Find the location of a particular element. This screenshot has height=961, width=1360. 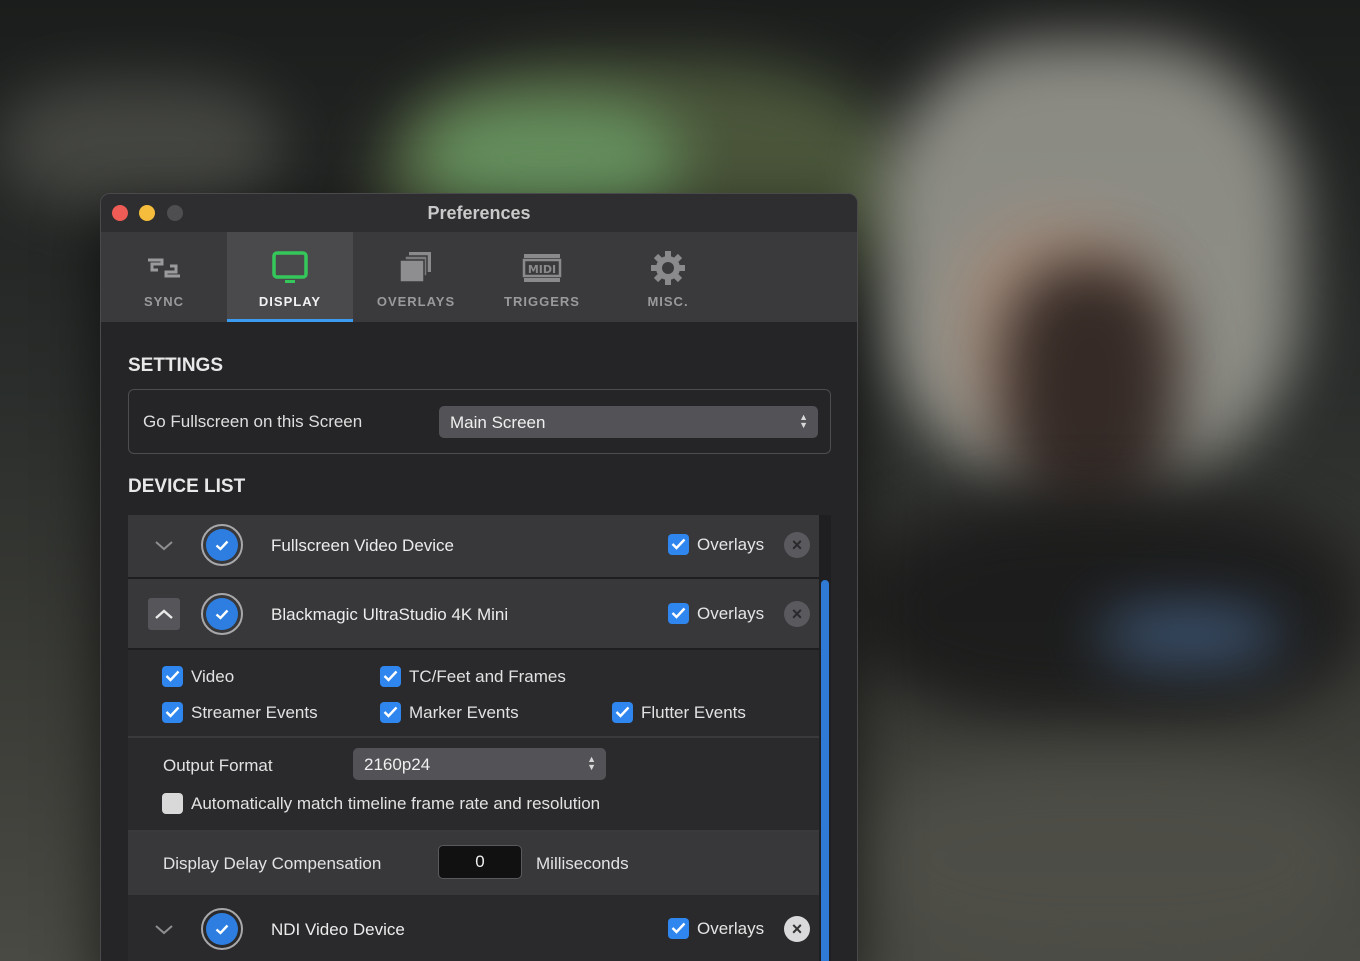

streamer-events-label: Streamer Events is located at coordinates (254, 712).